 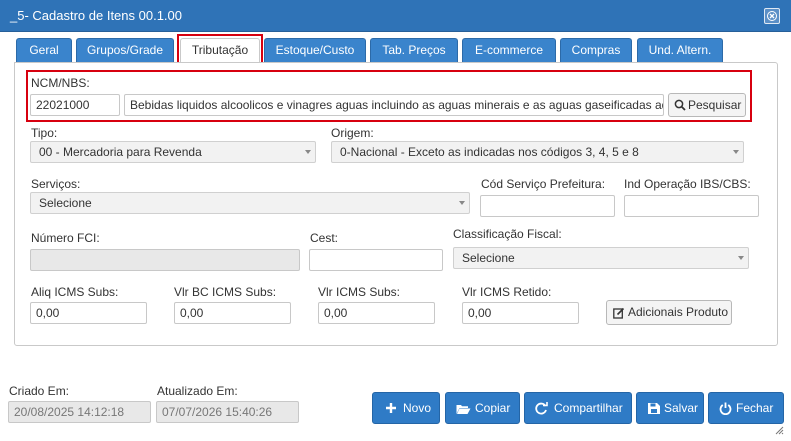 What do you see at coordinates (359, 292) in the screenshot?
I see `vlr-icms-subs-label: Vlr ICMS Subs:` at bounding box center [359, 292].